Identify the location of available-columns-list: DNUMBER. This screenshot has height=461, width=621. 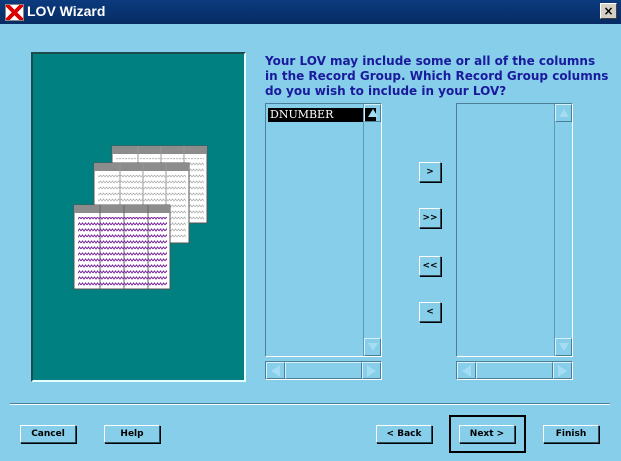
(323, 230).